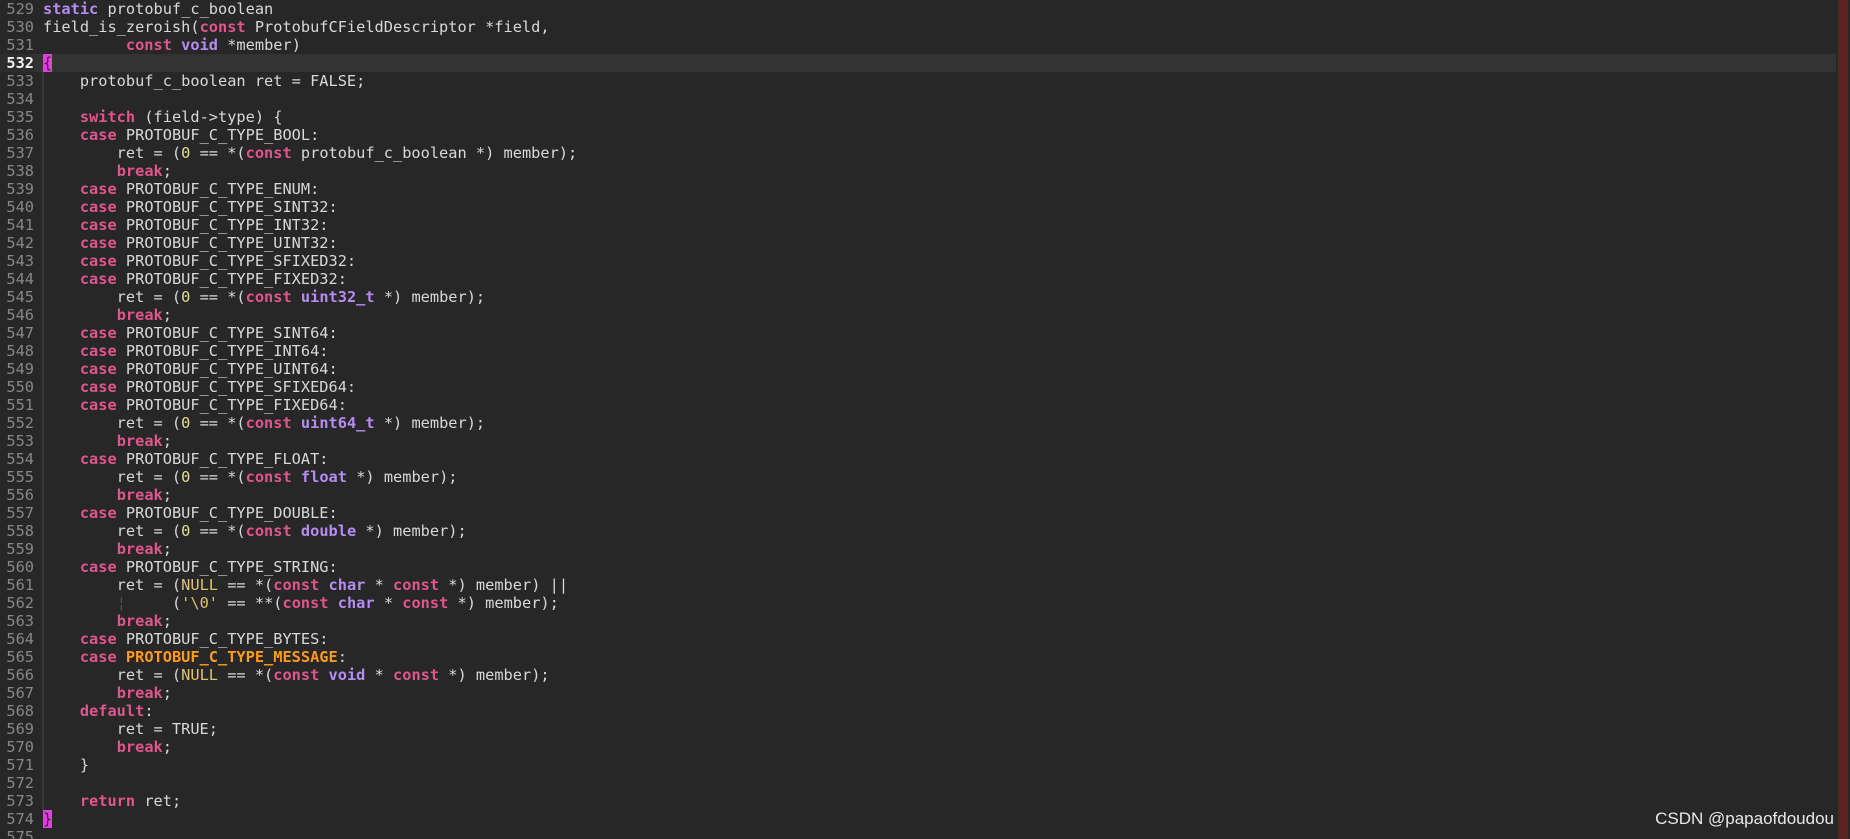 This screenshot has height=839, width=1850. I want to click on code-line: 540 case PROTOBUF_C_TYPE_SINT32:, so click(918, 207).